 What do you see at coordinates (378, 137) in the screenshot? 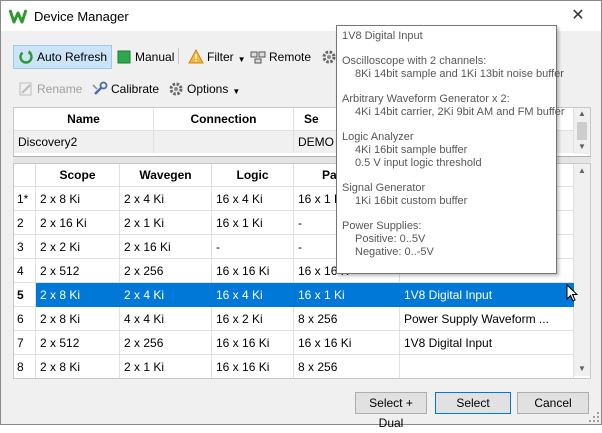
I see `tooltip-line: Logic Analyzer` at bounding box center [378, 137].